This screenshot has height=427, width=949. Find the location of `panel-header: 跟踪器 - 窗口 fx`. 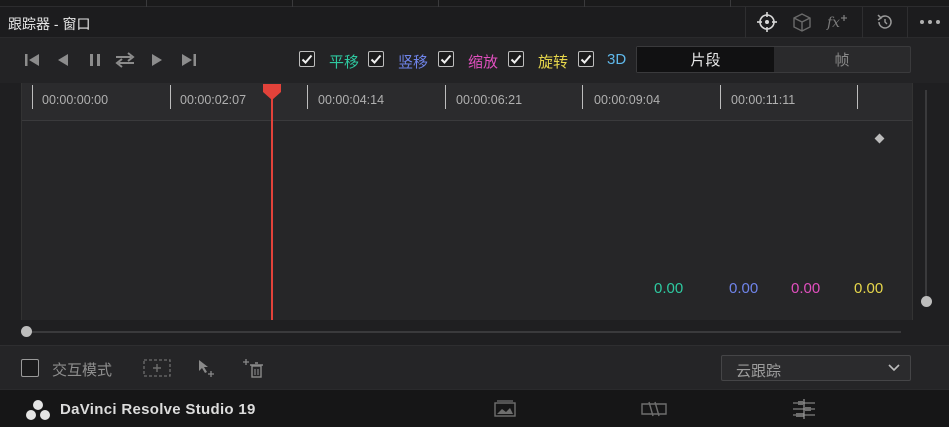

panel-header: 跟踪器 - 窗口 fx is located at coordinates (474, 22).